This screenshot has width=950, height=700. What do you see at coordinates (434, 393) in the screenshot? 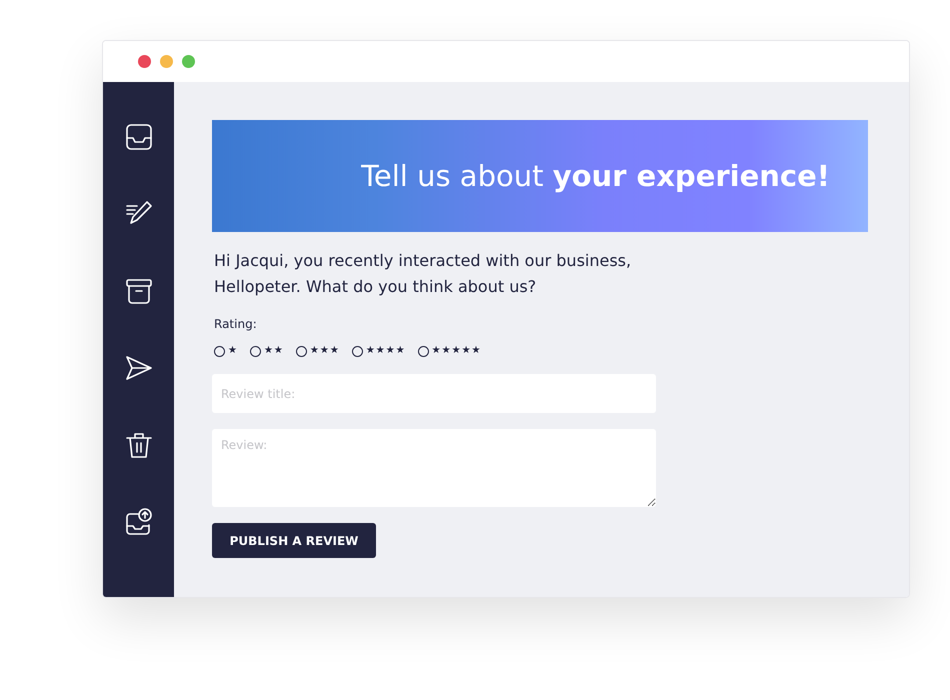
I see `review-title-field: Review title:` at bounding box center [434, 393].